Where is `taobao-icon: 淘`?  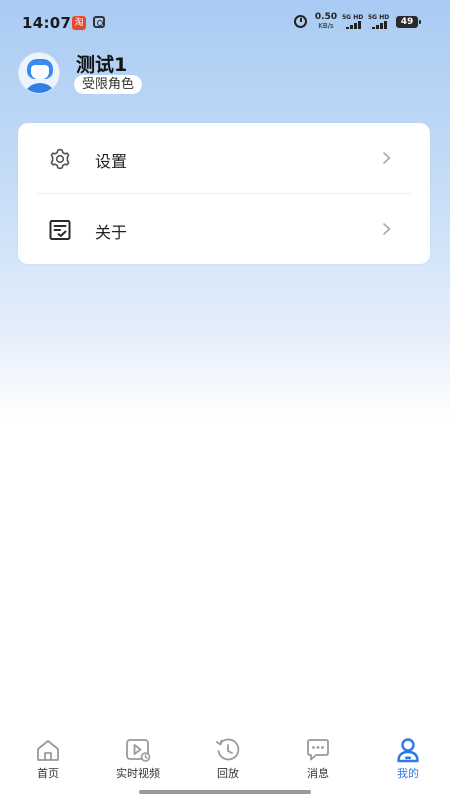
taobao-icon: 淘 is located at coordinates (79, 23).